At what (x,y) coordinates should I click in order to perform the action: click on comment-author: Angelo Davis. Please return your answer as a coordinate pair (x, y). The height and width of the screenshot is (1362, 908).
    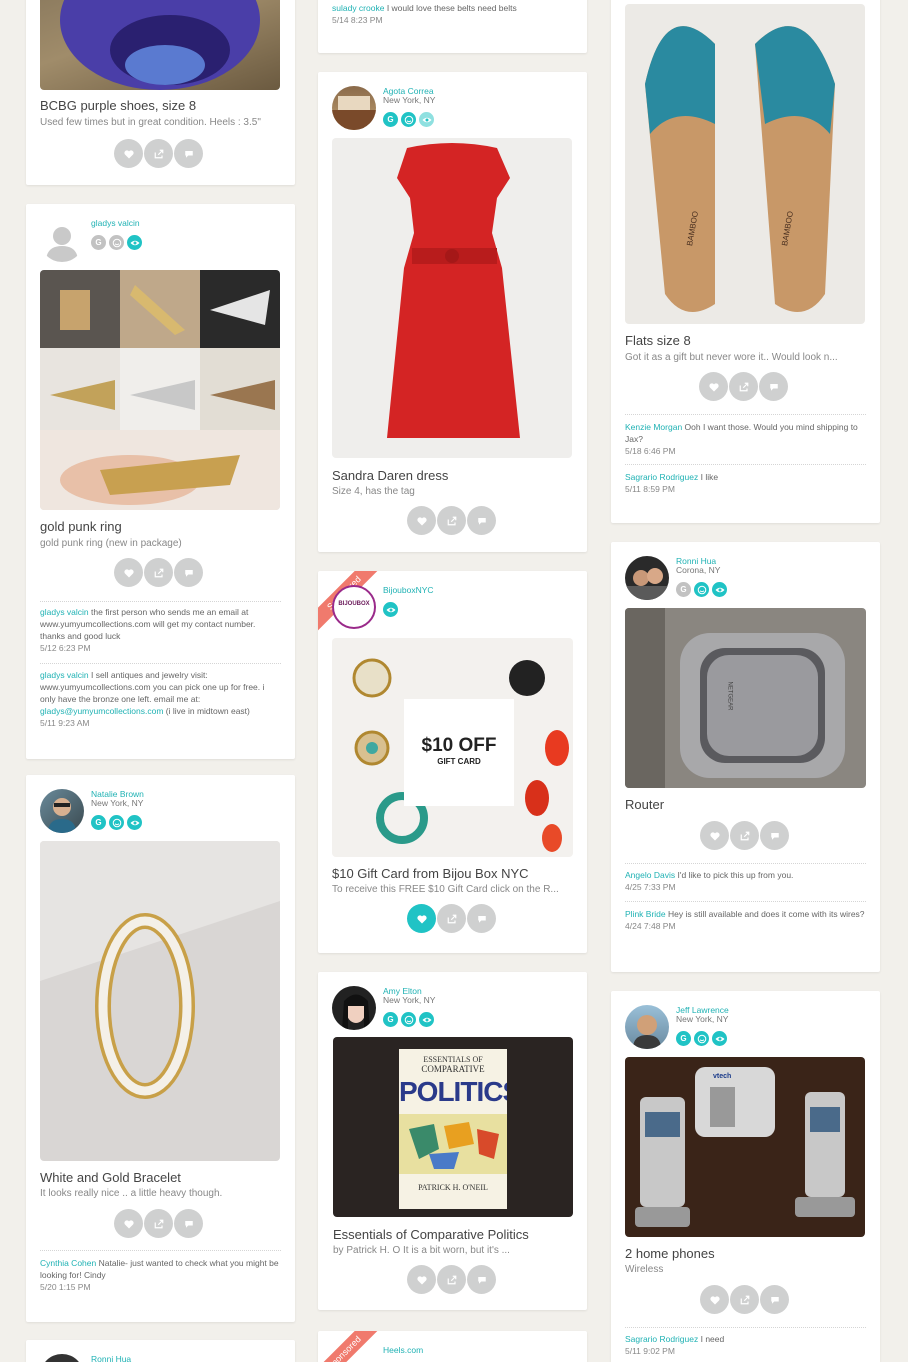
    Looking at the image, I should click on (650, 875).